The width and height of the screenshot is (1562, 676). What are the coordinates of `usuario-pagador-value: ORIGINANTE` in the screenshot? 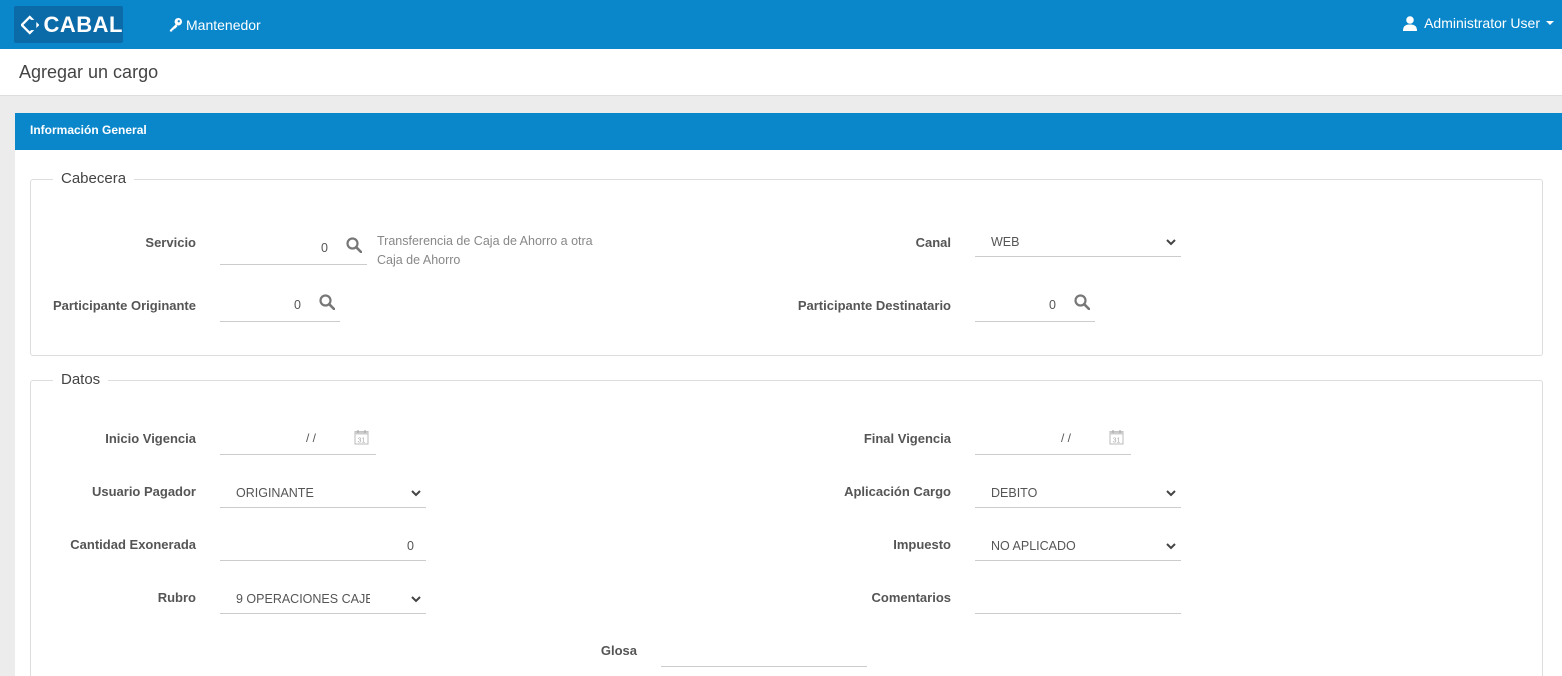 It's located at (275, 493).